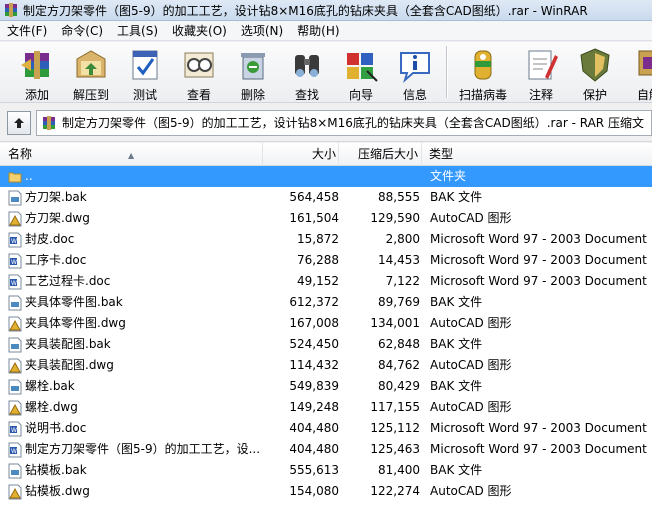 This screenshot has height=510, width=652. I want to click on file-row: 夹具装配图.bak 524,450 62,848 BAK 文件, so click(326, 344).